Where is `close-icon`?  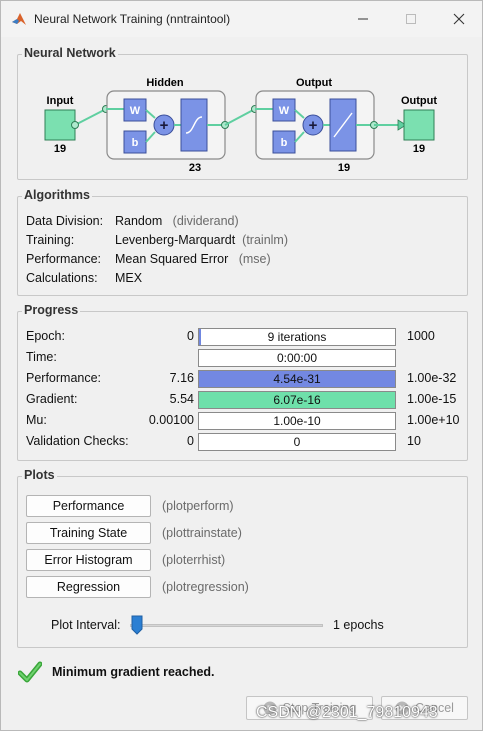 close-icon is located at coordinates (459, 19).